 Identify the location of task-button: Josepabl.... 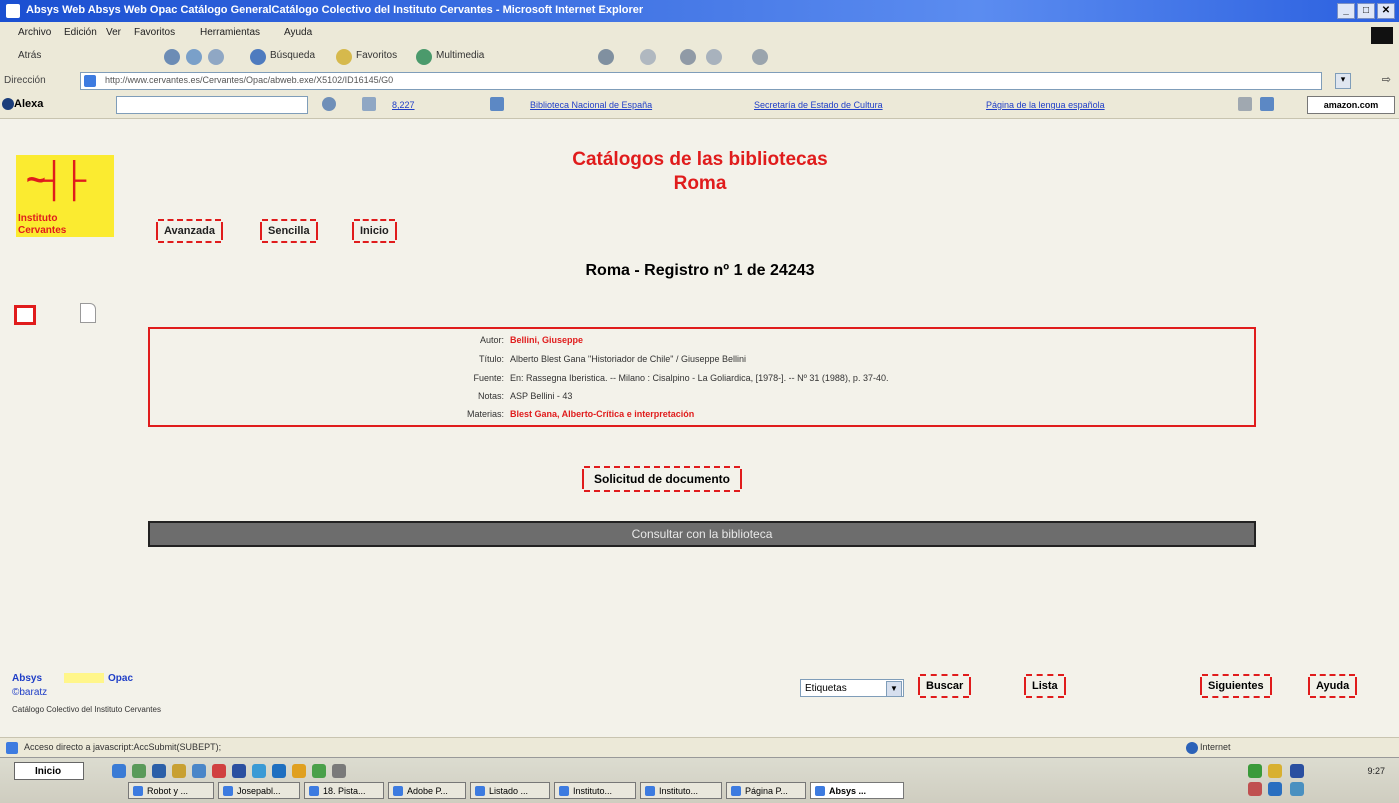
(259, 790).